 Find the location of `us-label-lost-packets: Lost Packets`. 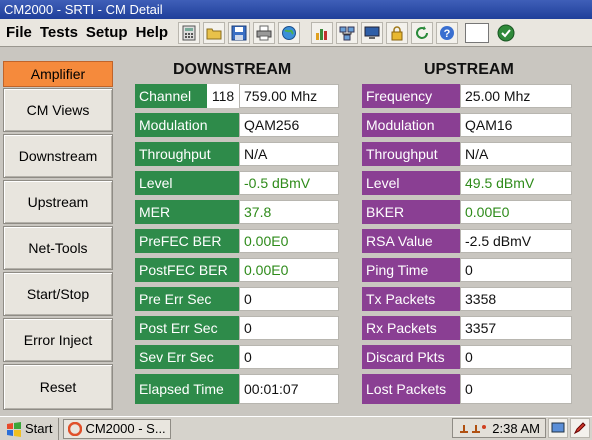

us-label-lost-packets: Lost Packets is located at coordinates (411, 389).